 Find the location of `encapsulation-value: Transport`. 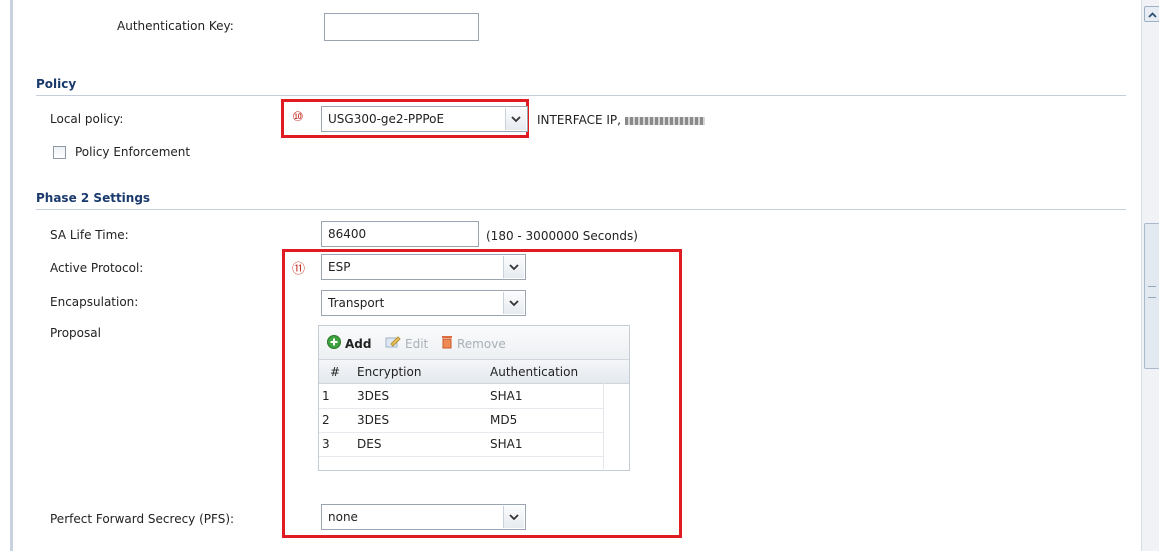

encapsulation-value: Transport is located at coordinates (356, 303).